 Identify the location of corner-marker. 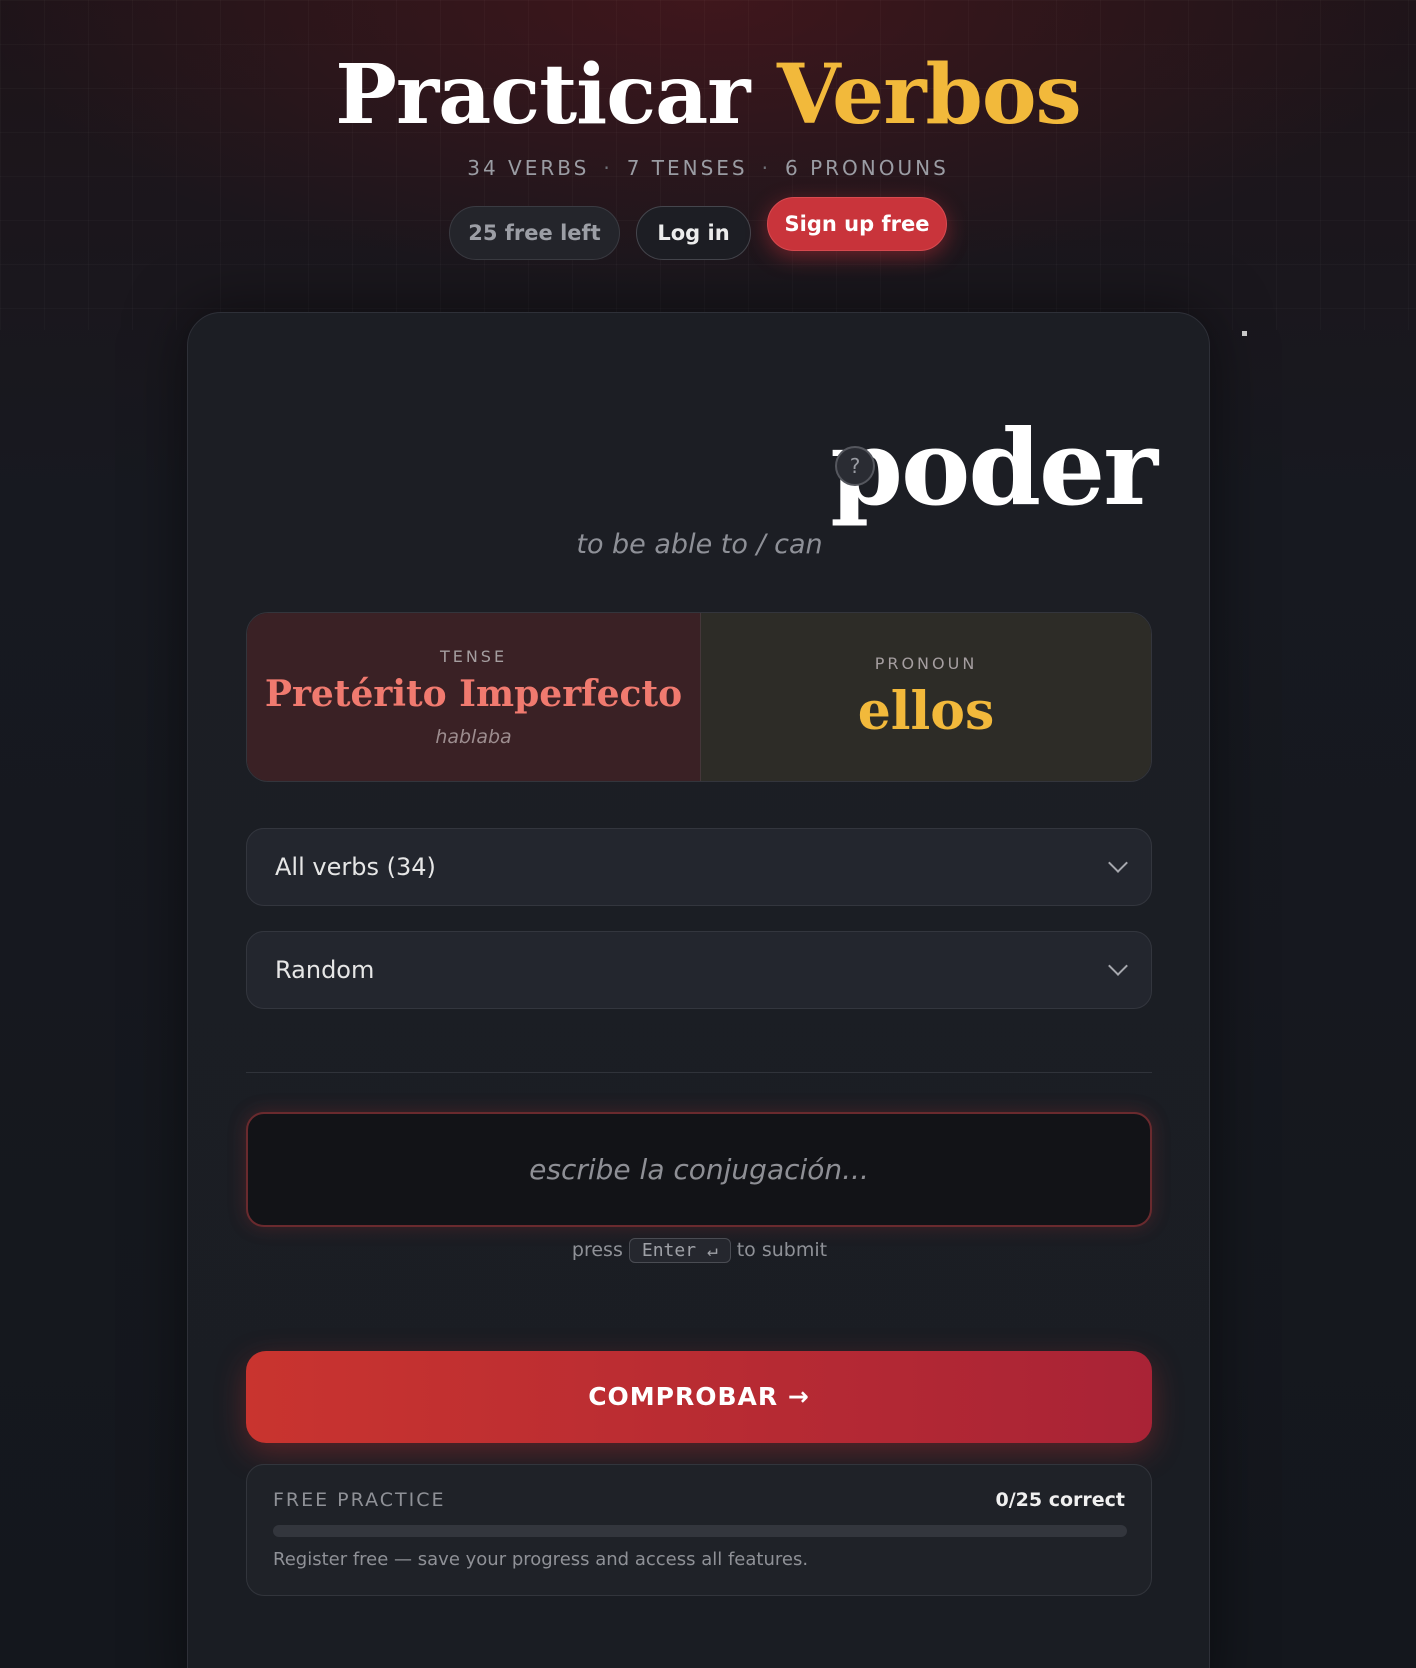
(1244, 333).